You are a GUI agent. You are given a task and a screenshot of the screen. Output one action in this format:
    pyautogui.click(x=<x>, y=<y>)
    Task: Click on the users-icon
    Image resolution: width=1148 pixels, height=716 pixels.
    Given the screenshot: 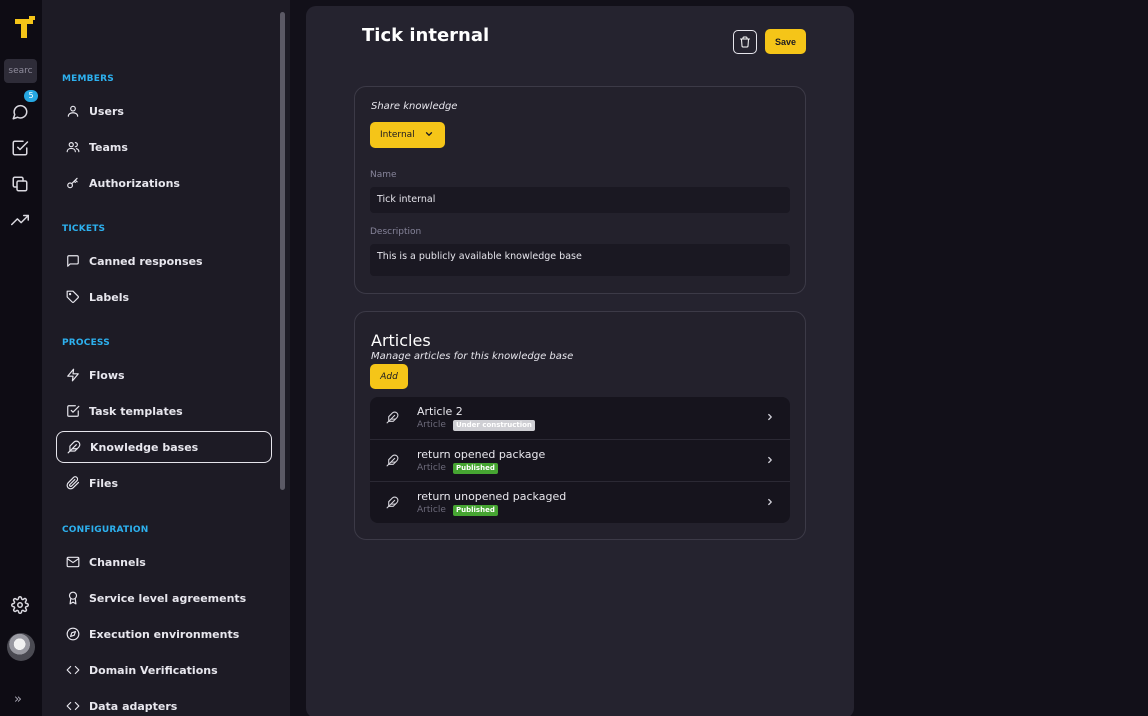 What is the action you would take?
    pyautogui.click(x=73, y=147)
    